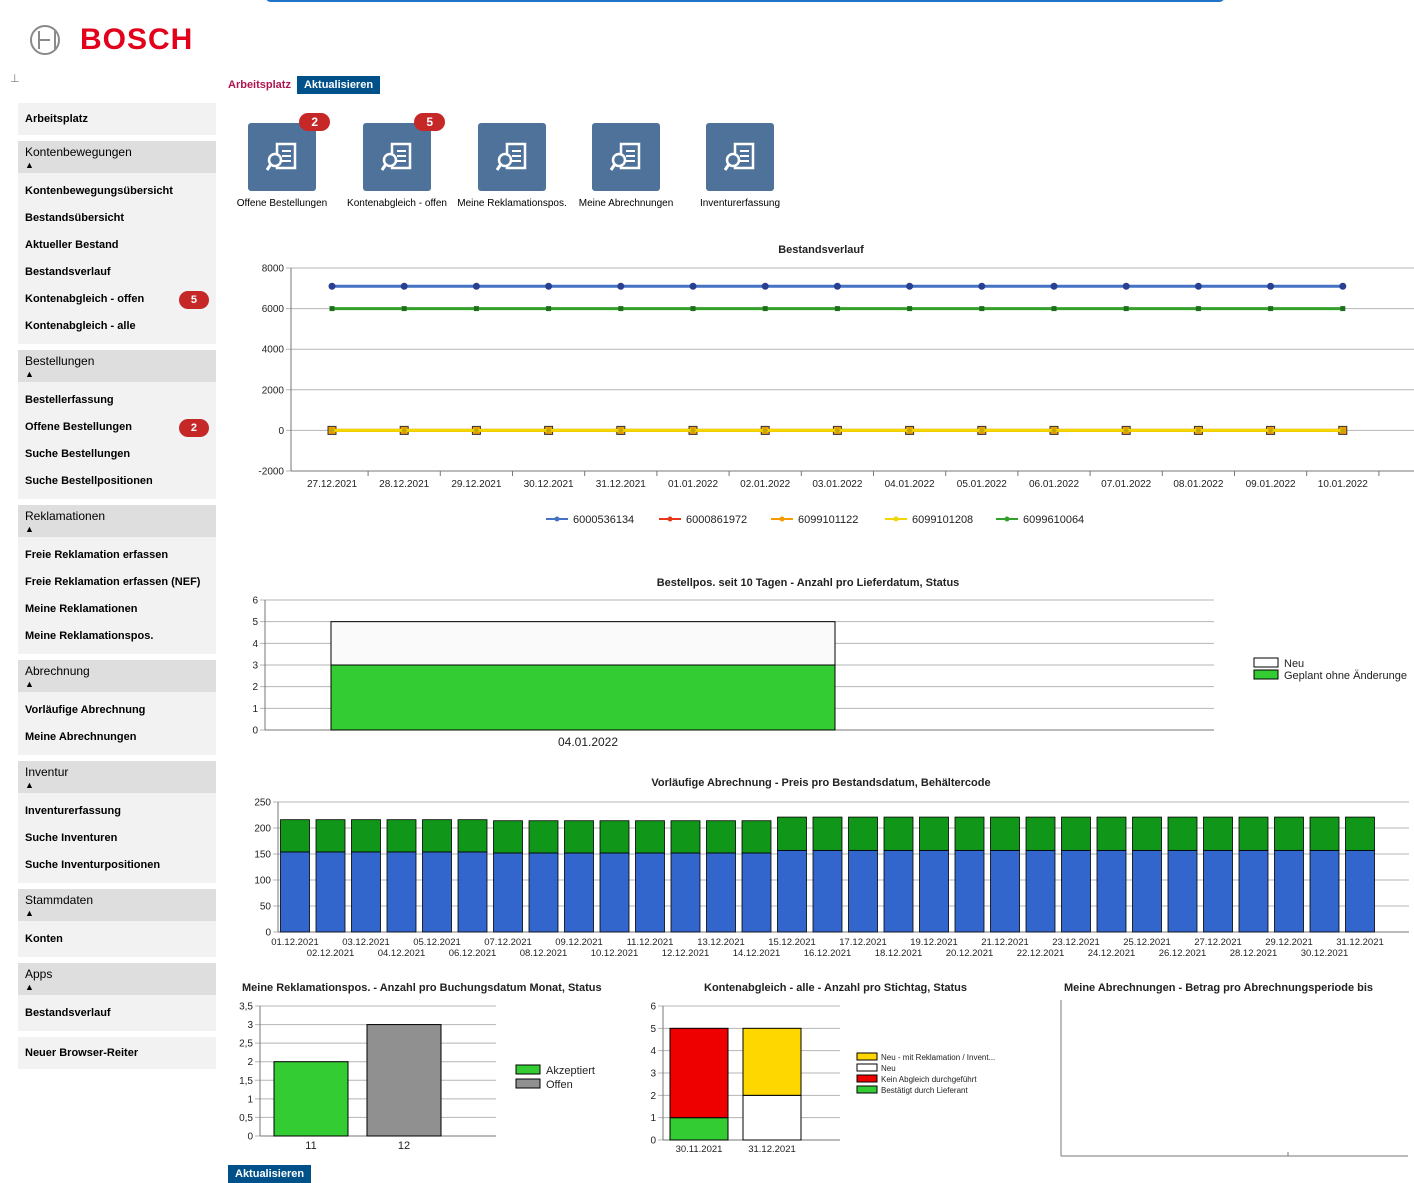 This screenshot has height=1183, width=1414. What do you see at coordinates (57, 671) in the screenshot?
I see `sidebar-group-title: Abrechnung` at bounding box center [57, 671].